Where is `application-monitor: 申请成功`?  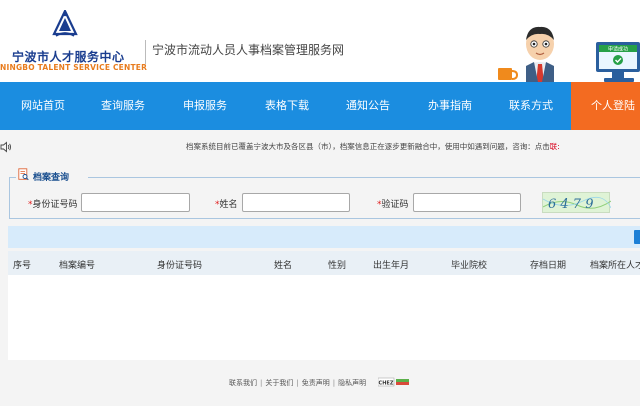 application-monitor: 申请成功 is located at coordinates (616, 62).